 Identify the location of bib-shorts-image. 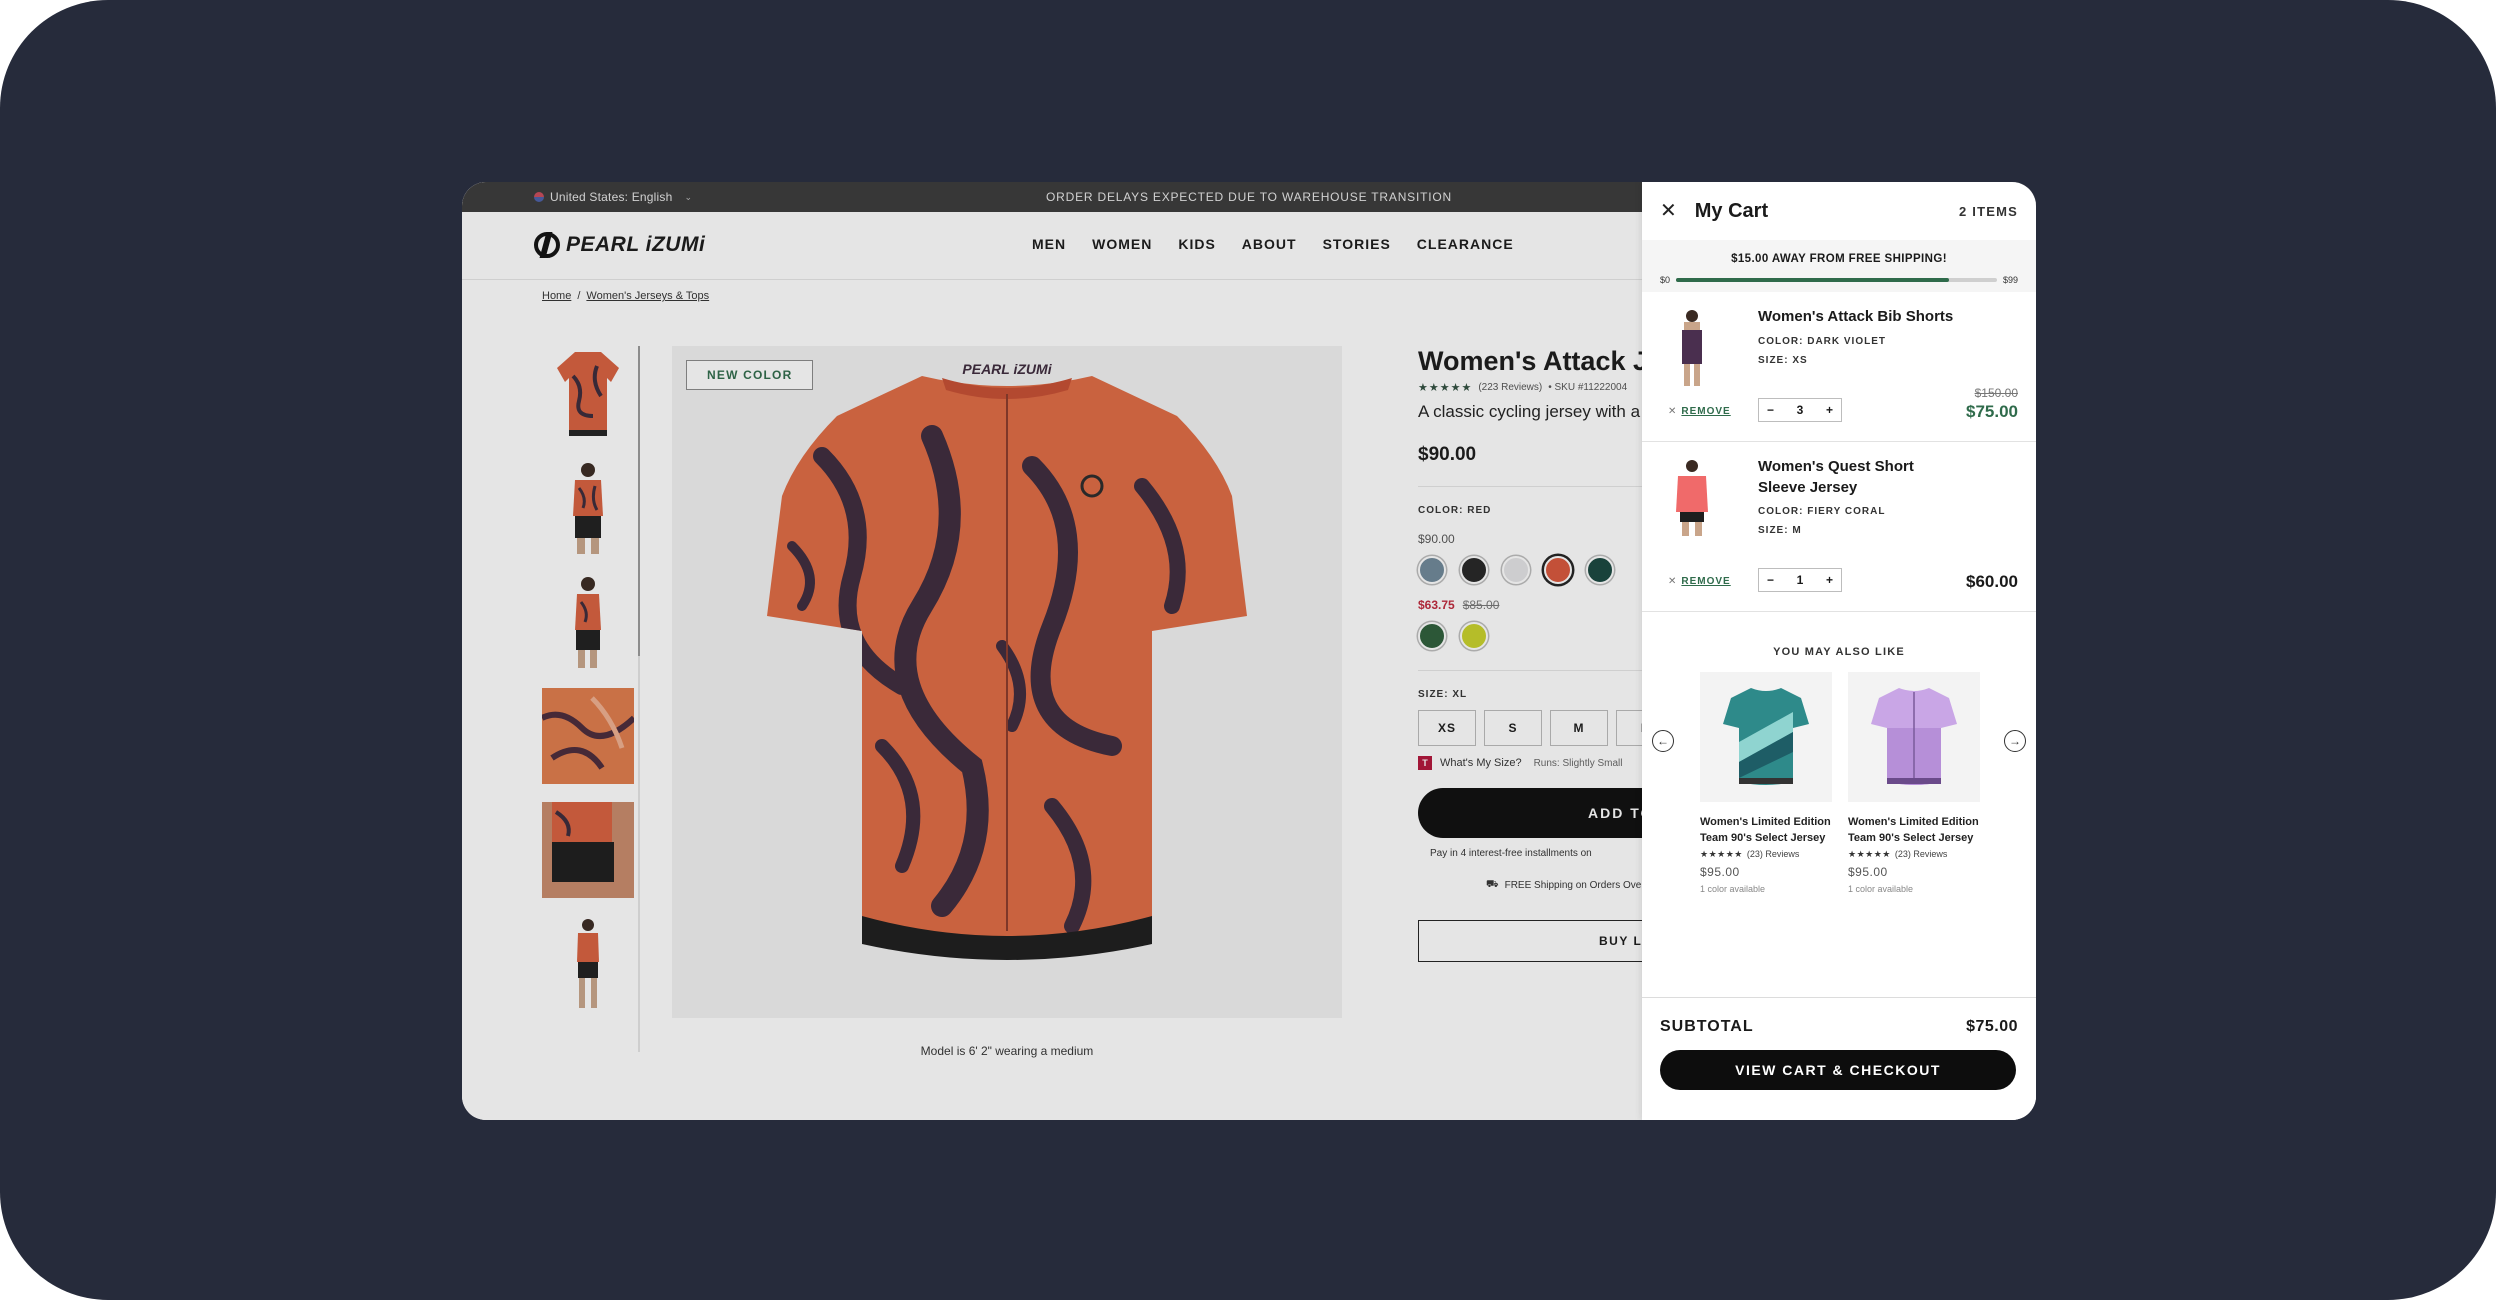
(1692, 348).